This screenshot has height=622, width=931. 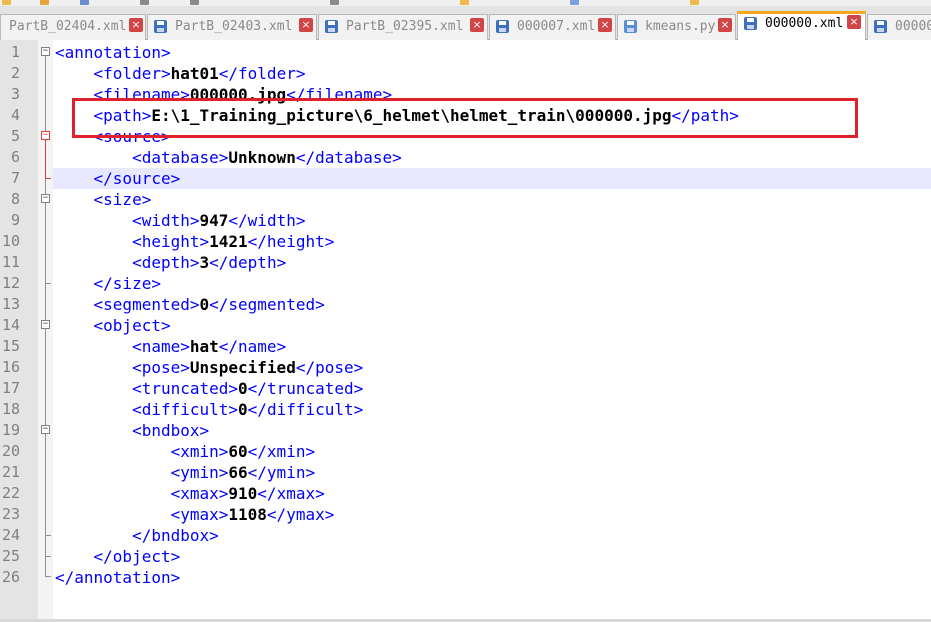 I want to click on tab-000007: 000007.xml ×, so click(x=552, y=27).